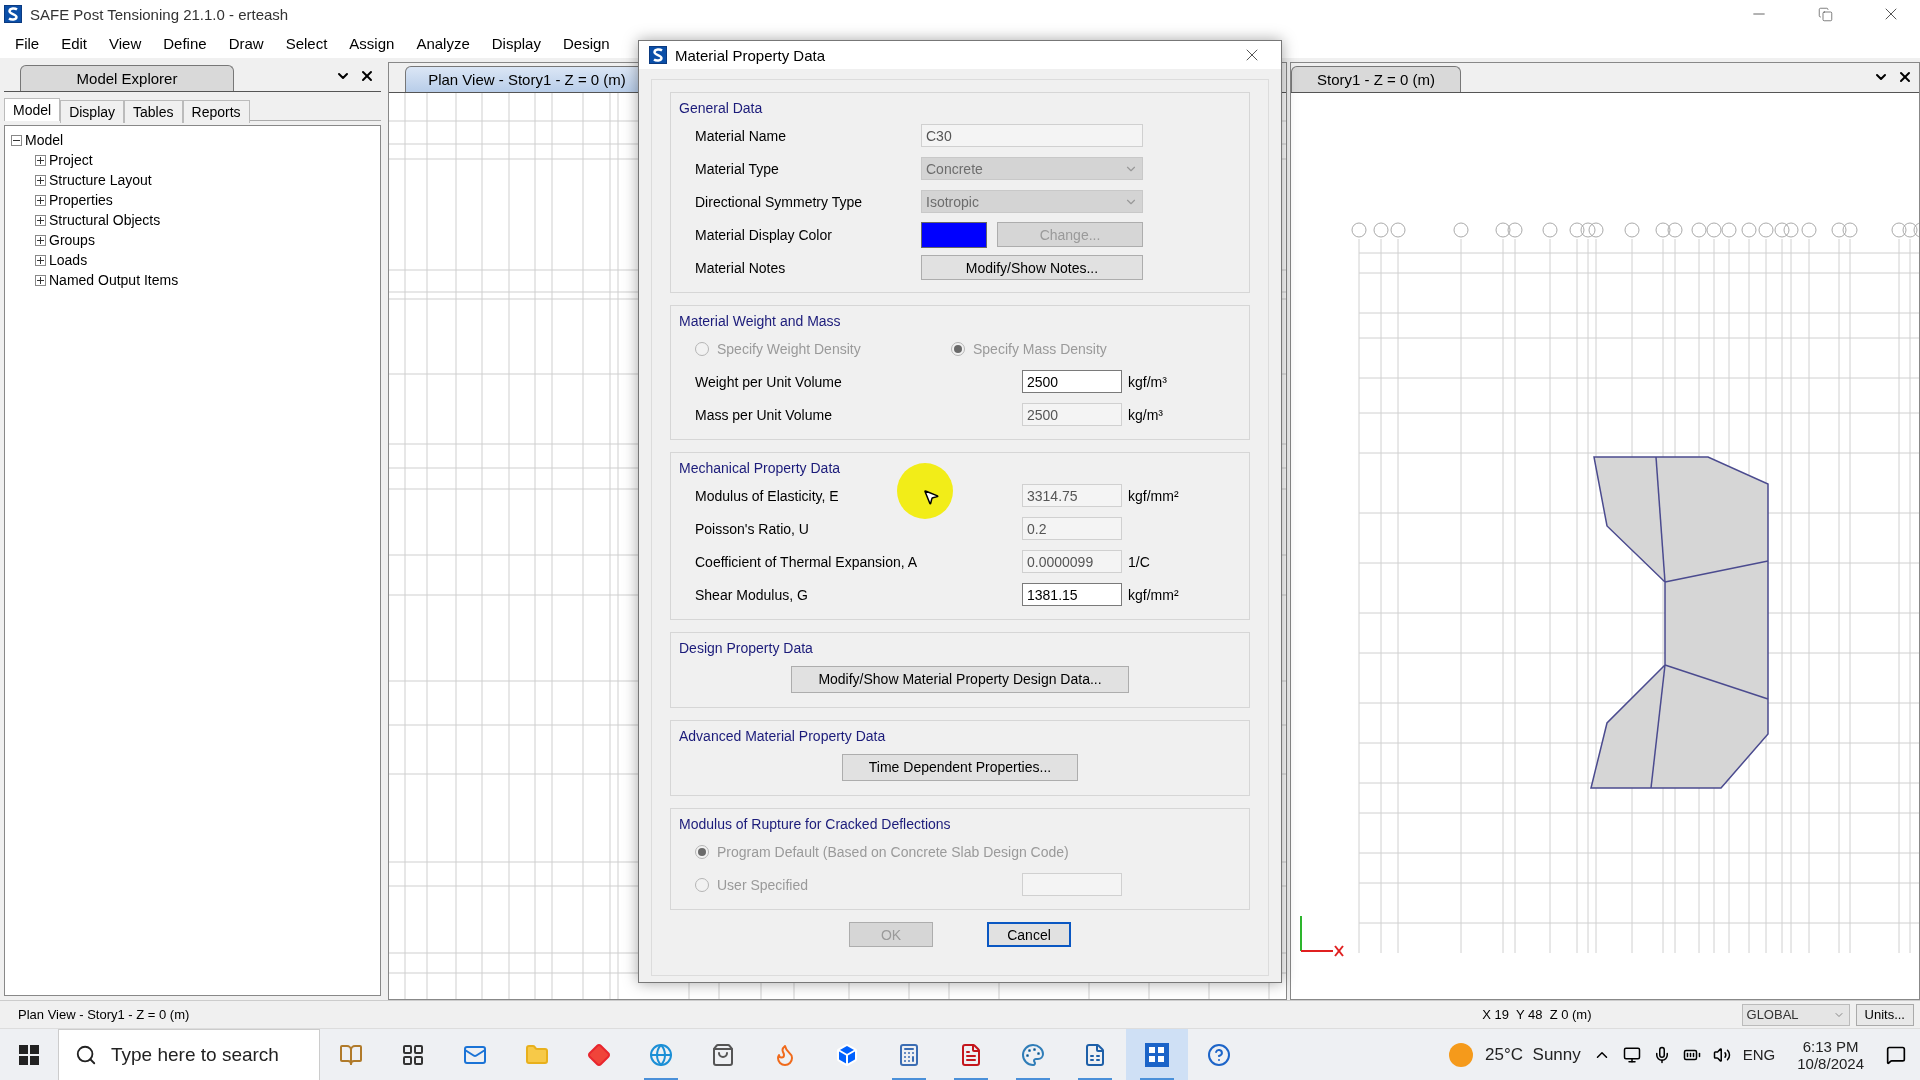 The height and width of the screenshot is (1080, 1920). I want to click on field-label: Mass per Unit Volume, so click(763, 414).